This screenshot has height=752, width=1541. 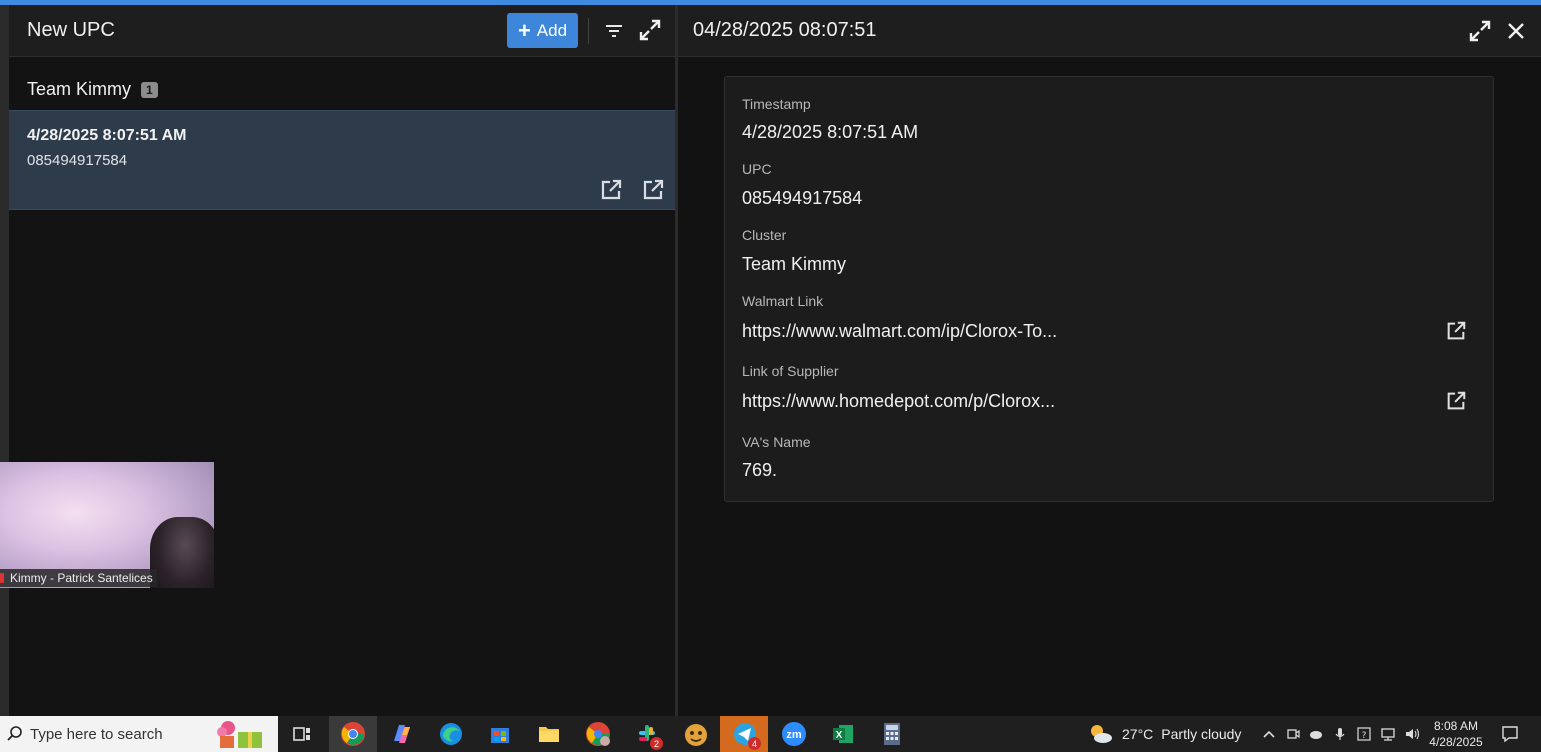 I want to click on supplier-link-label: Link of Supplier, so click(x=790, y=371).